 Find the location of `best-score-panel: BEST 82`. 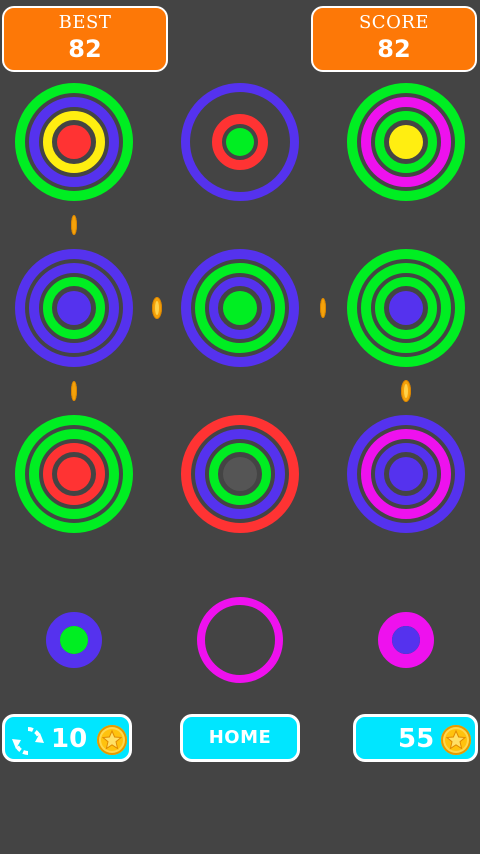

best-score-panel: BEST 82 is located at coordinates (85, 39).